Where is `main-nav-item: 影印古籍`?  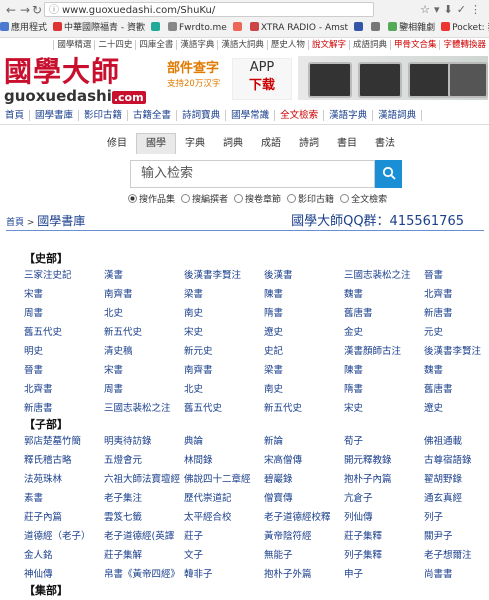 main-nav-item: 影印古籍 is located at coordinates (104, 115).